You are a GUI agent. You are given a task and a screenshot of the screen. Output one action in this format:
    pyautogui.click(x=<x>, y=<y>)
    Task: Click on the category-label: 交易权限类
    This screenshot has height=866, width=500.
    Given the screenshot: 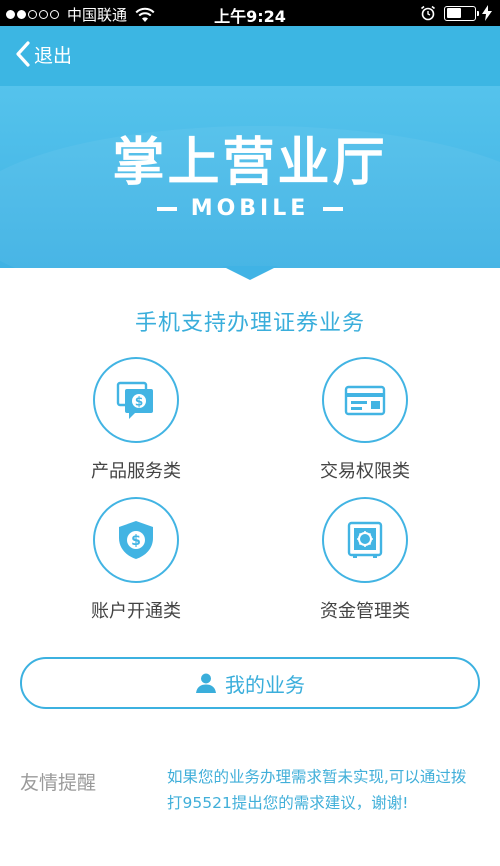 What is the action you would take?
    pyautogui.click(x=365, y=471)
    